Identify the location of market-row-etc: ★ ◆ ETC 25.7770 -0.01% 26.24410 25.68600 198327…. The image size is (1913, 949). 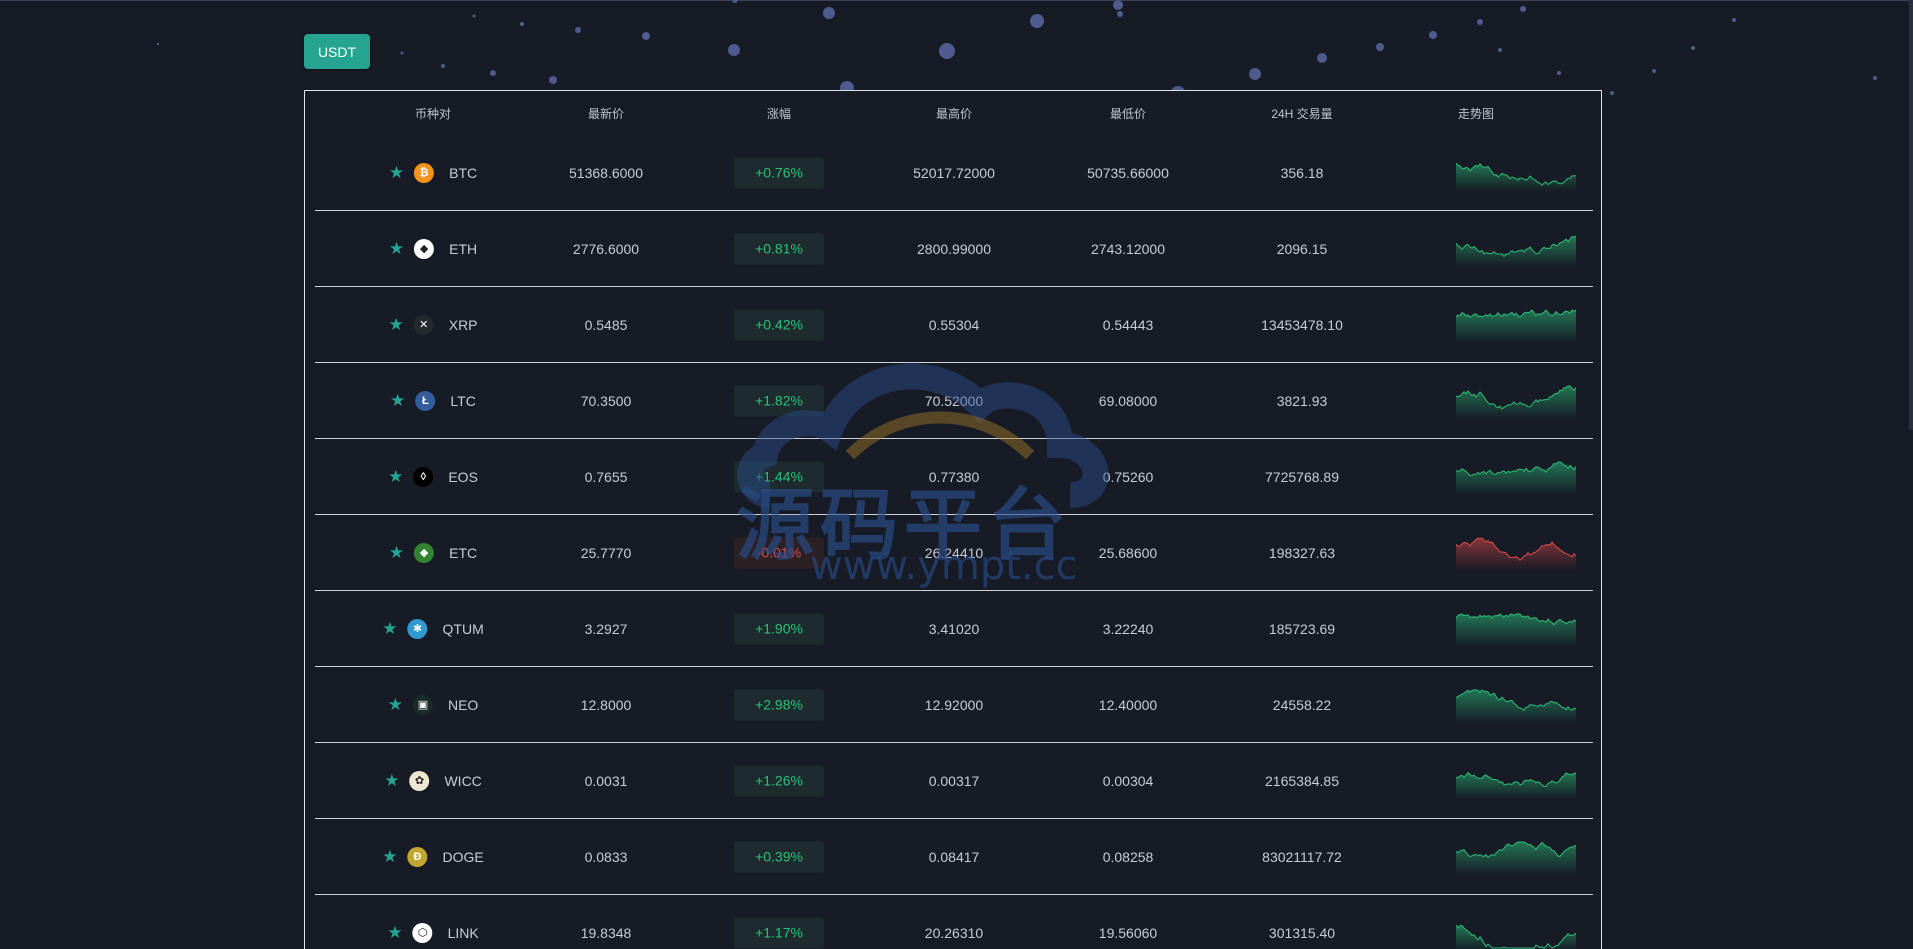
(954, 553).